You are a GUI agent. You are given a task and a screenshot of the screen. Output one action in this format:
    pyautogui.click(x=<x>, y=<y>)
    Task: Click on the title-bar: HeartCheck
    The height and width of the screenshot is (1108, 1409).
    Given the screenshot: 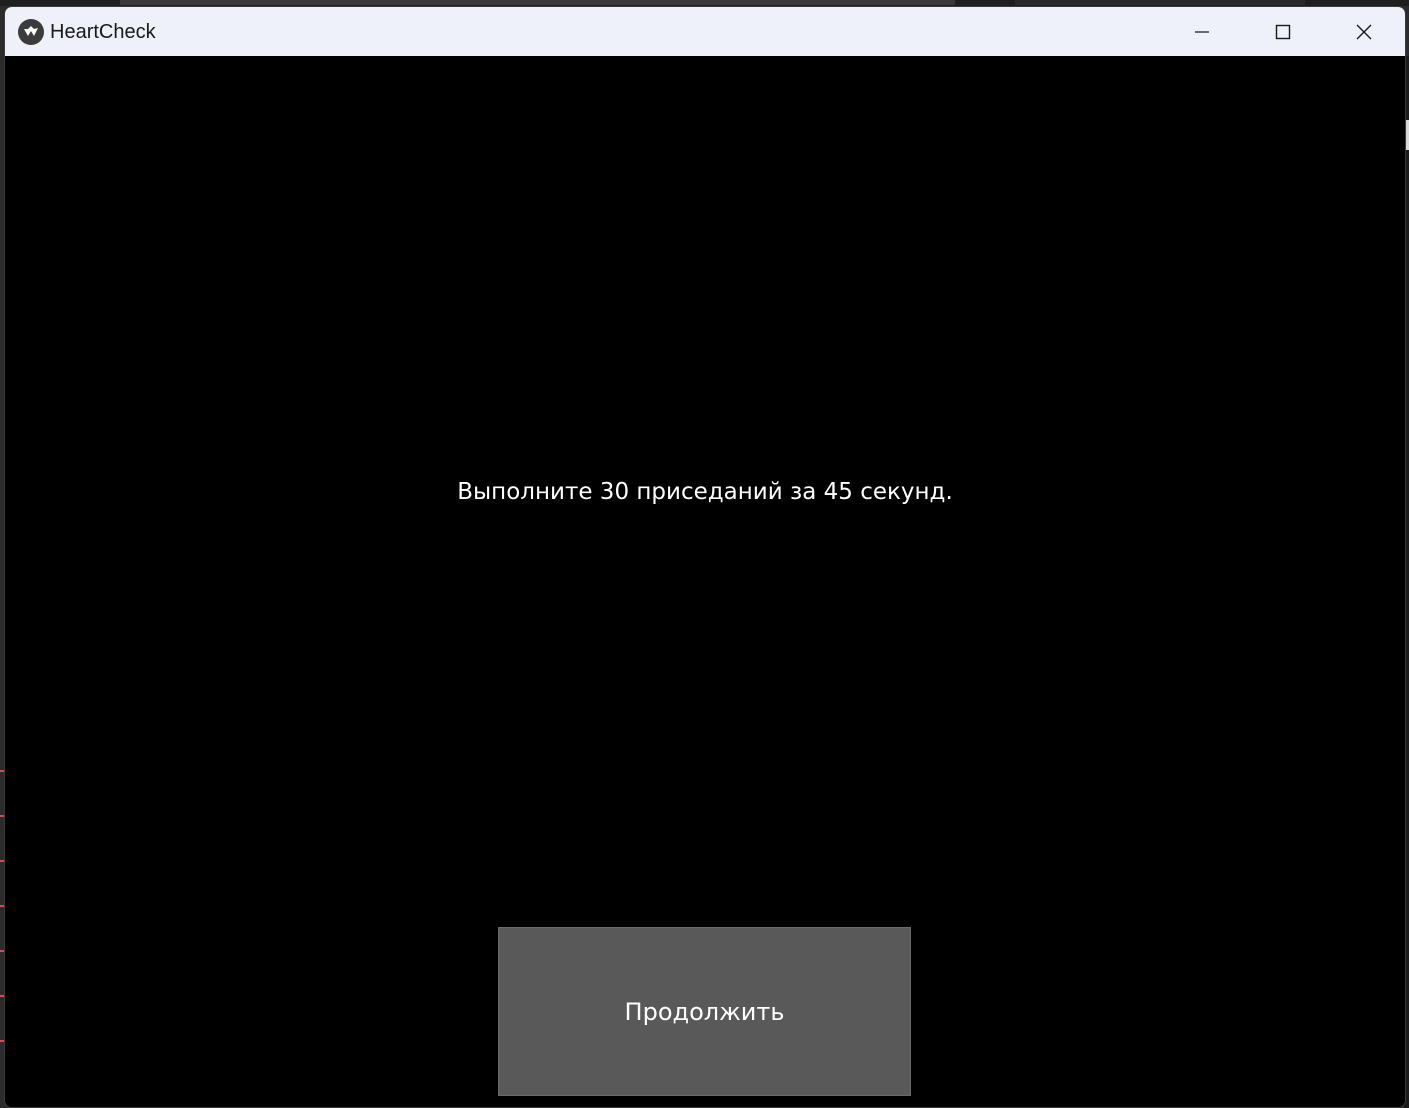 What is the action you would take?
    pyautogui.click(x=705, y=31)
    